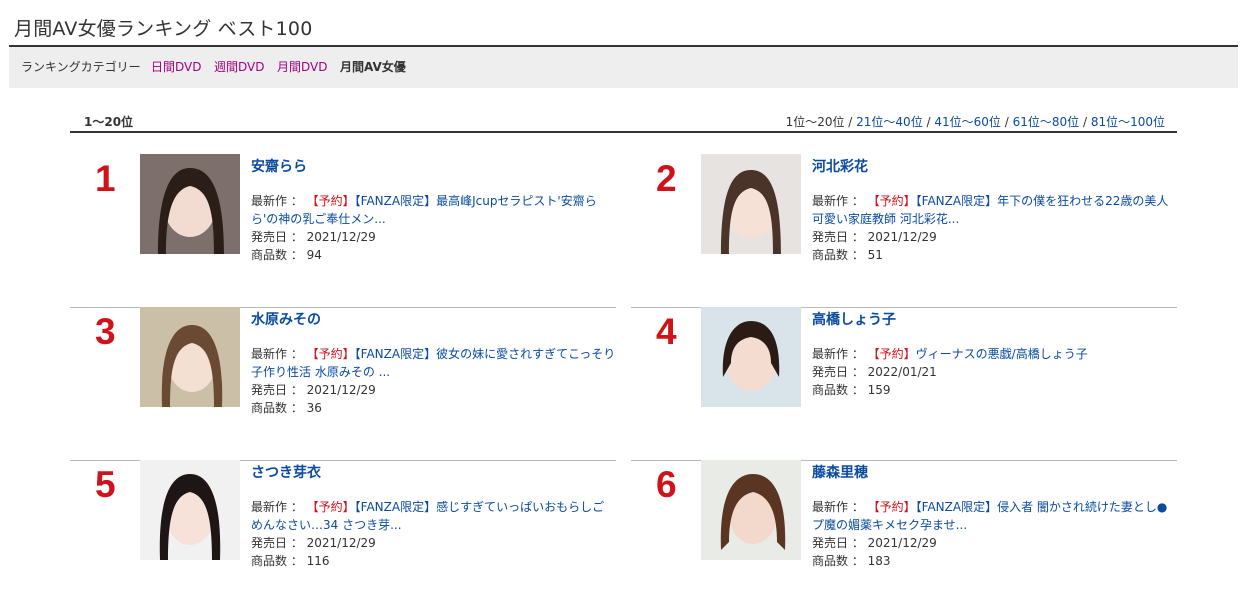 The image size is (1246, 613). I want to click on product-count: 183, so click(879, 561).